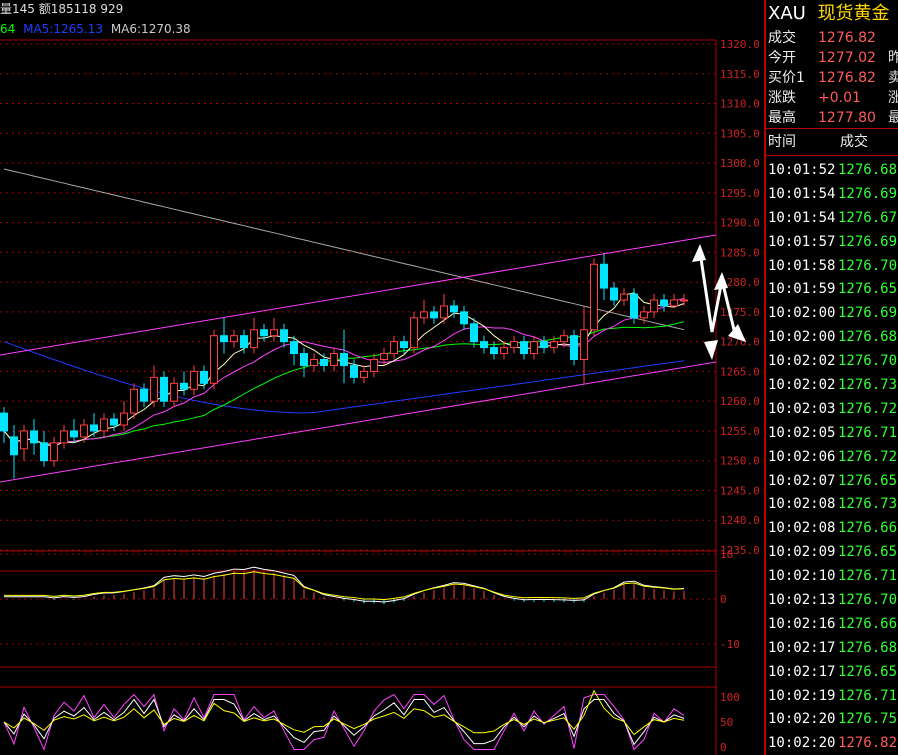 The width and height of the screenshot is (898, 755). I want to click on quote-row: 最高 1277.80 最, so click(832, 118).